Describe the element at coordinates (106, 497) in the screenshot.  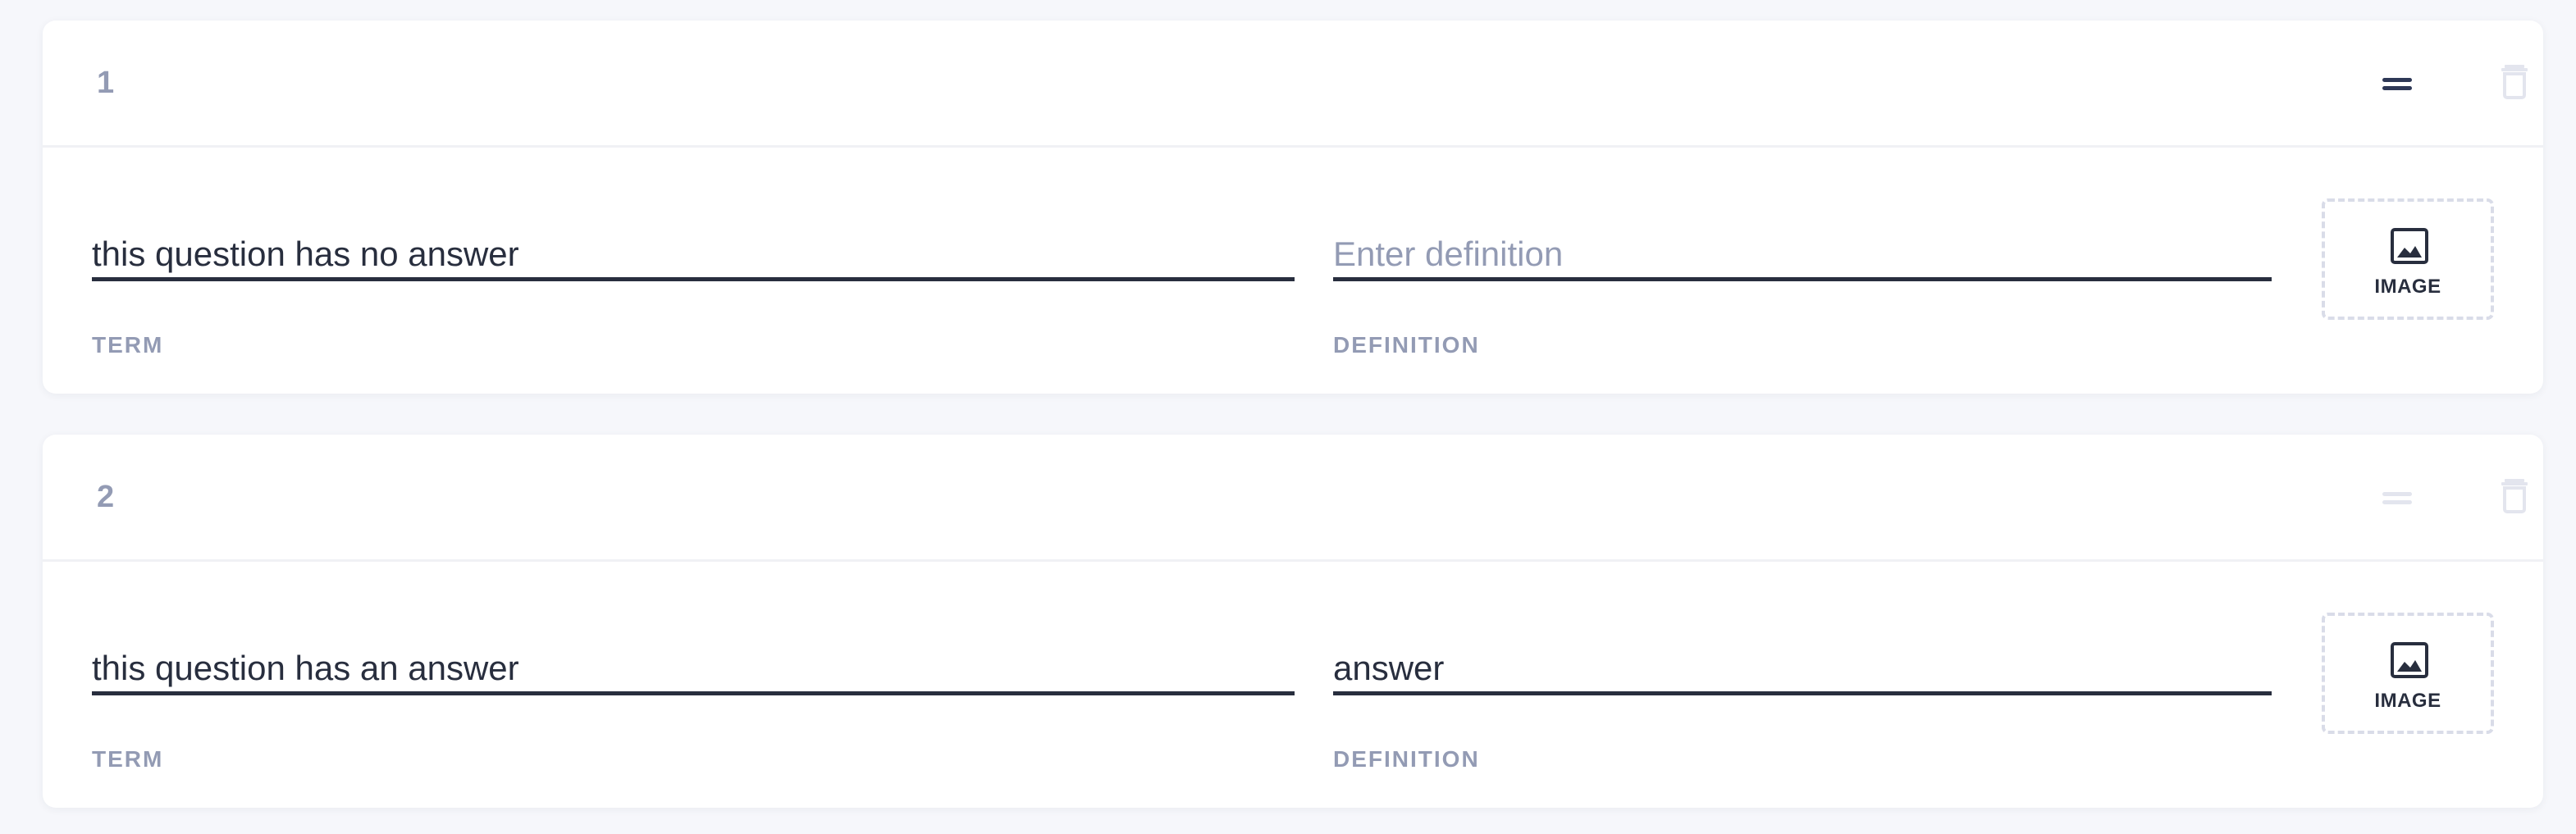
I see `card-number: 2` at that location.